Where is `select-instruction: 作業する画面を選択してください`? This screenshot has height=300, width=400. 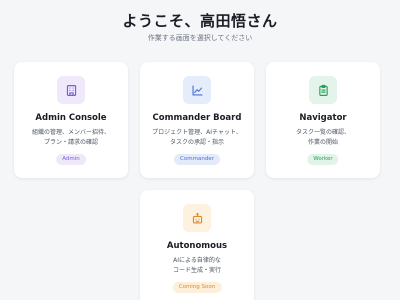
select-instruction: 作業する画面を選択してください is located at coordinates (200, 38).